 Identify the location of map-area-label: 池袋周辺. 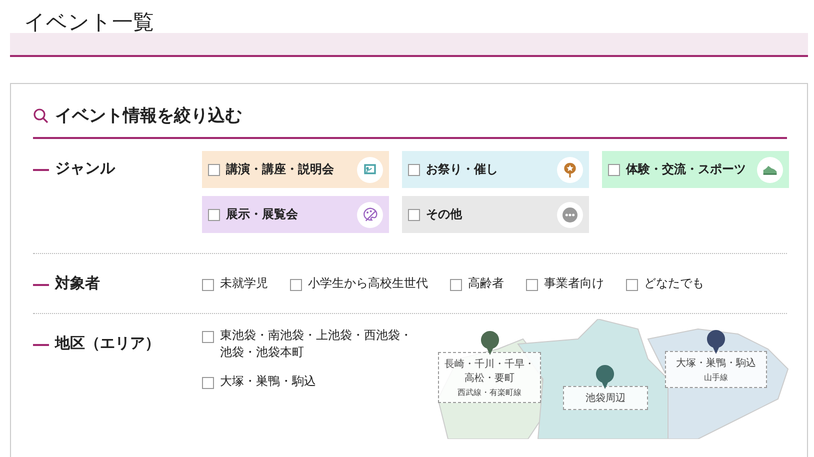
(605, 398).